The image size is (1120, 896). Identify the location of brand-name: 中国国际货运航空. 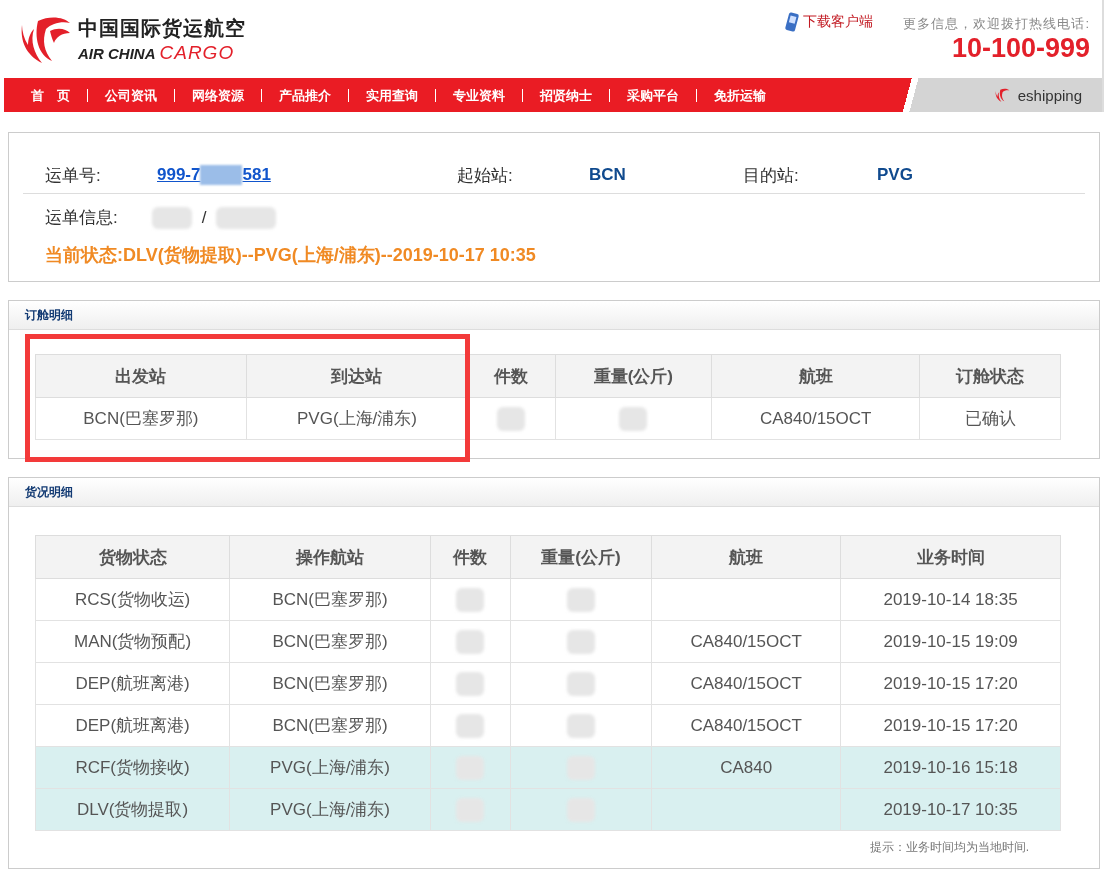
(162, 28).